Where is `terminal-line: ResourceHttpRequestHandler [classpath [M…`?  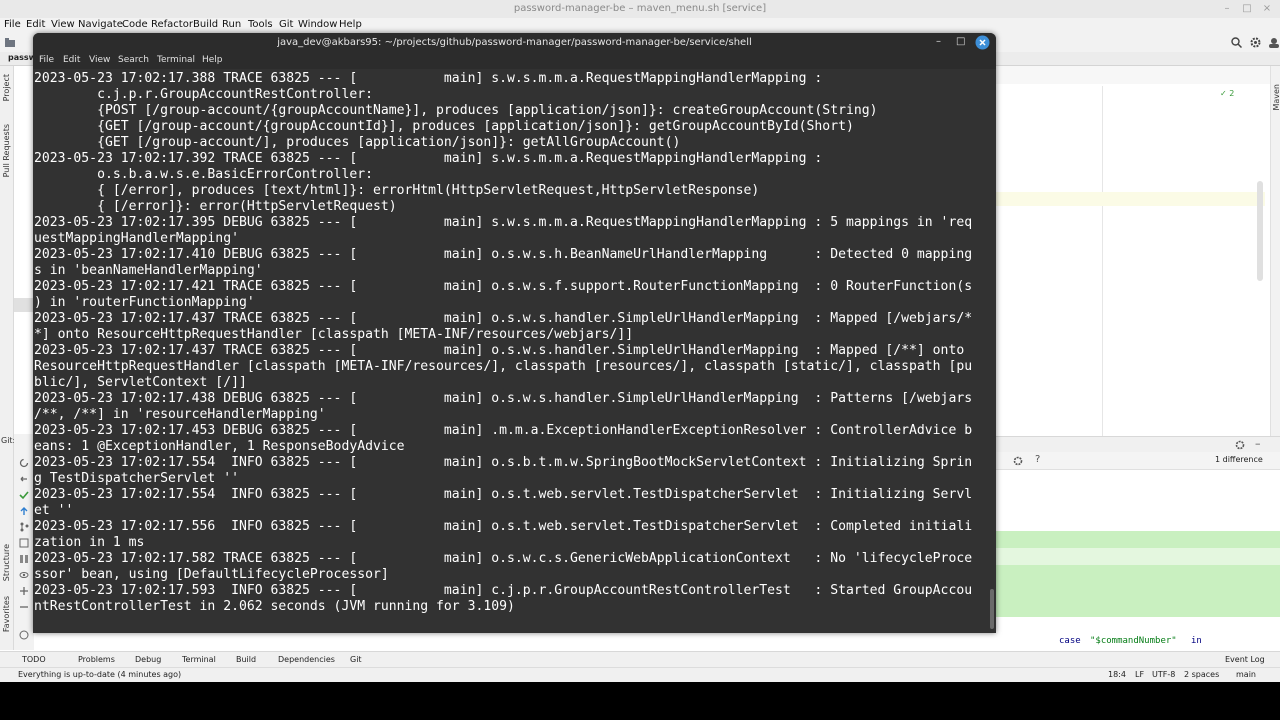
terminal-line: ResourceHttpRequestHandler [classpath [M… is located at coordinates (503, 366).